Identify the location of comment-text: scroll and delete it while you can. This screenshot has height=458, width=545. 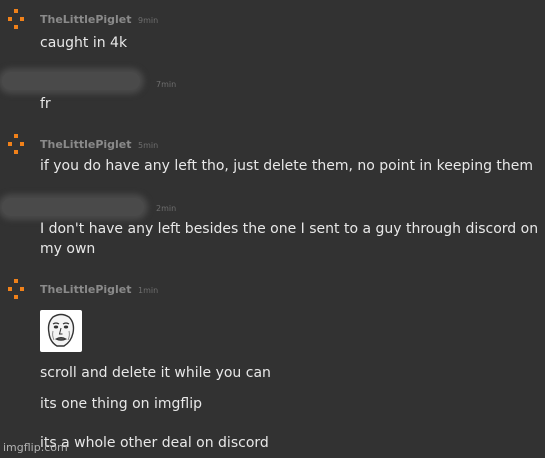
(155, 373).